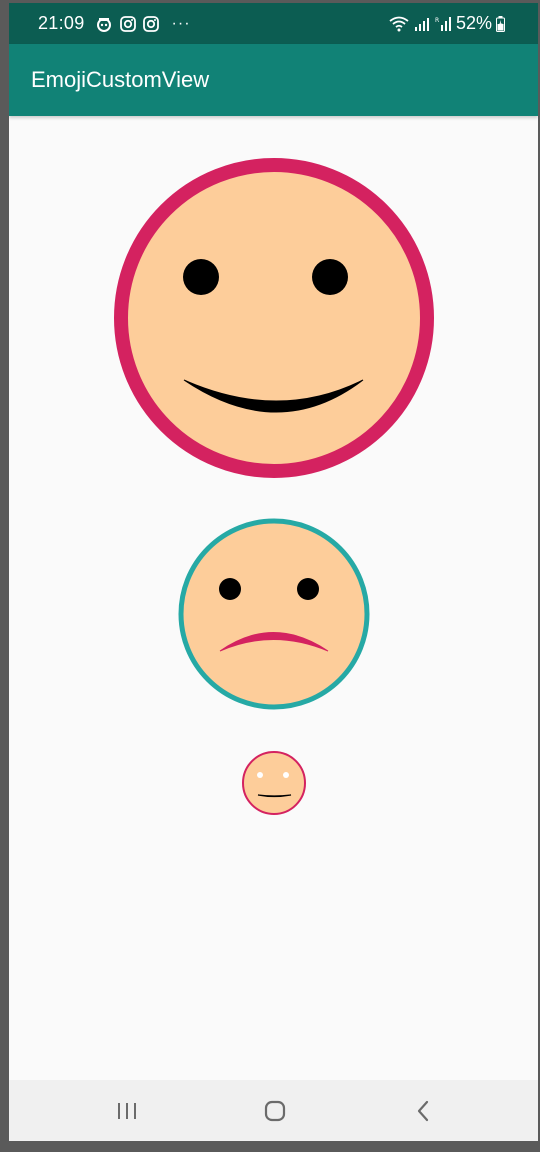 This screenshot has height=1152, width=540. I want to click on neutral-emoji-left-eye, so click(260, 775).